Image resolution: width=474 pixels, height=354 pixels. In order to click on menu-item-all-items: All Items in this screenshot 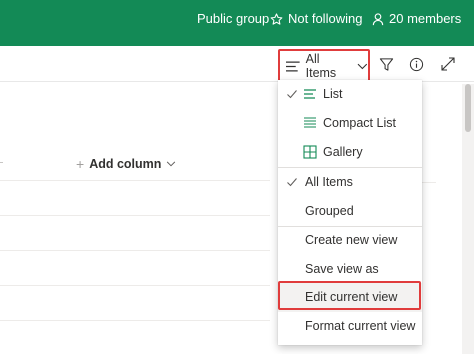, I will do `click(350, 182)`.